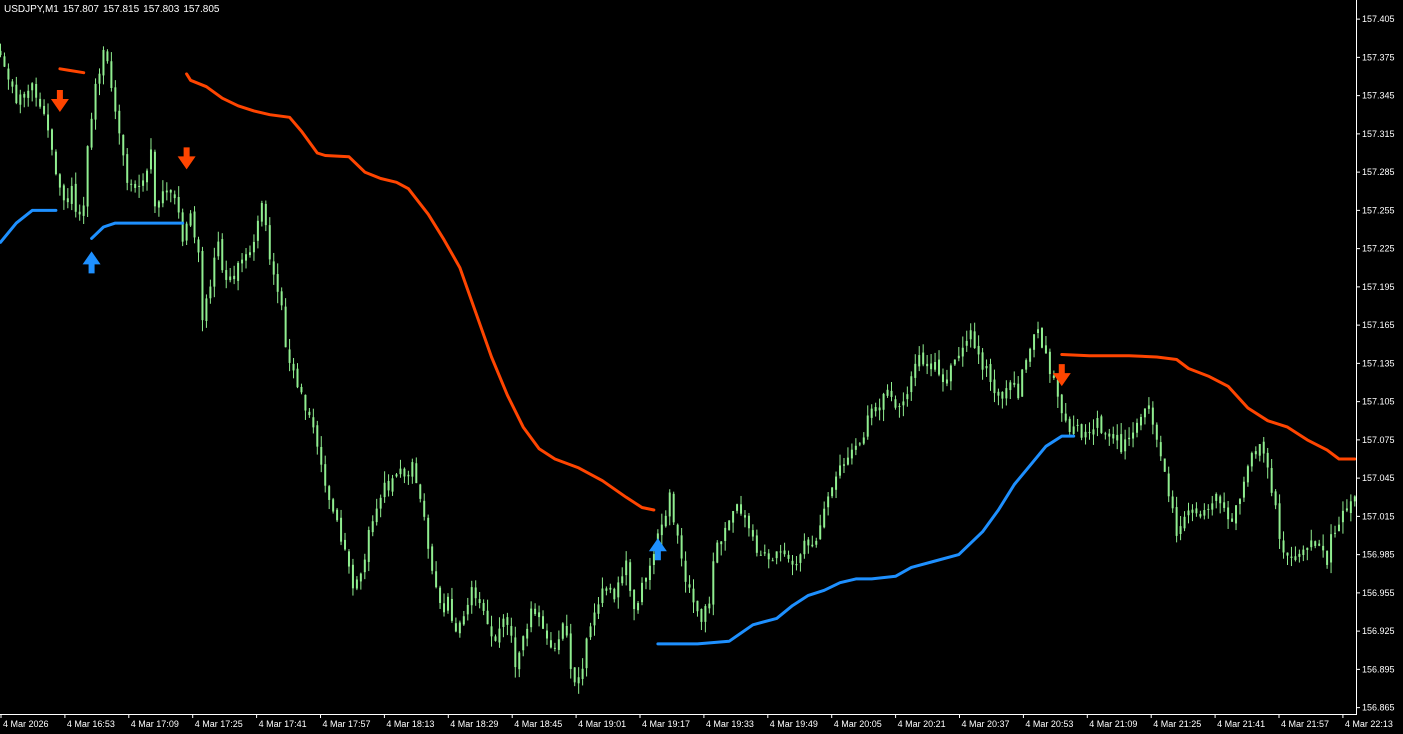  I want to click on price-tick-label: 157.255, so click(1378, 210).